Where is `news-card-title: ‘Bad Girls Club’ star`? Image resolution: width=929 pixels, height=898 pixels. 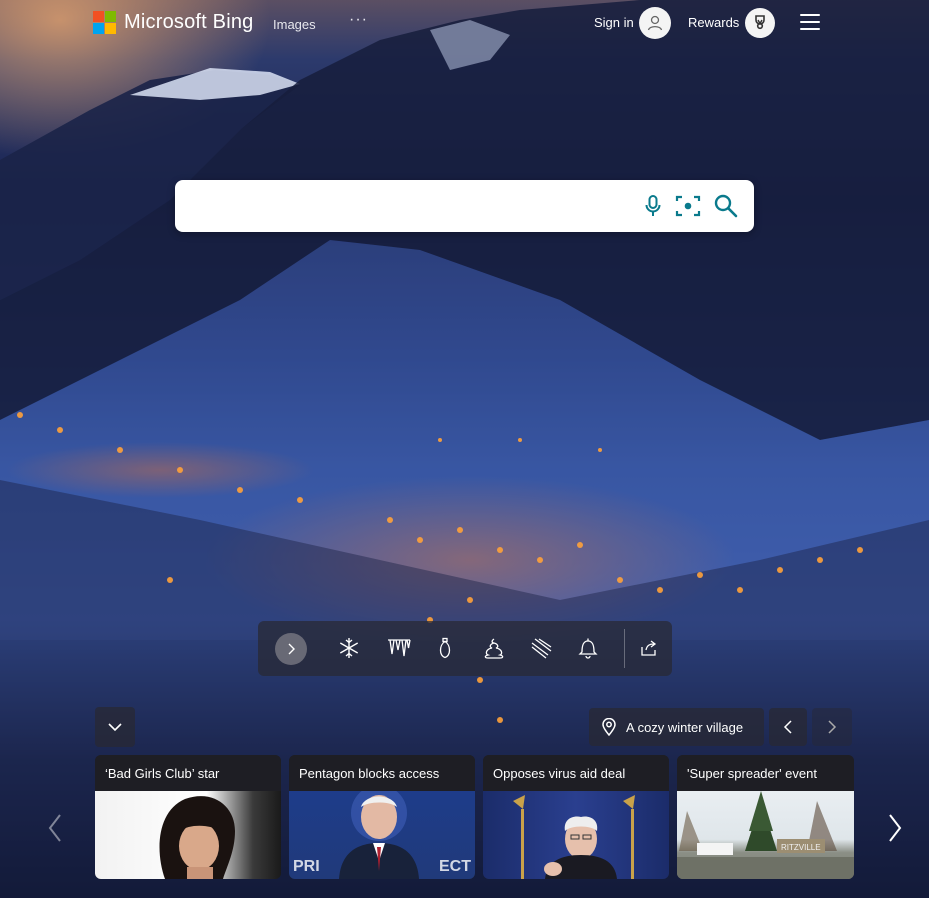 news-card-title: ‘Bad Girls Club’ star is located at coordinates (188, 773).